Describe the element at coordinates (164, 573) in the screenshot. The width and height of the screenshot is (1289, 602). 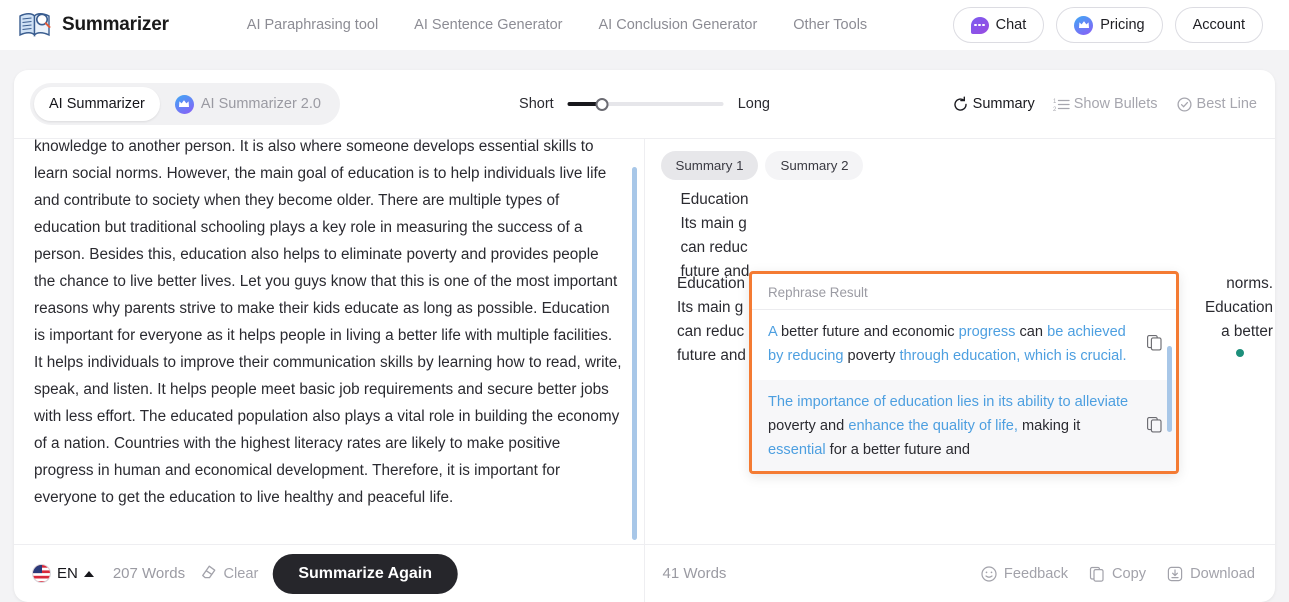
I see `editor-word-count-unit: Words` at that location.